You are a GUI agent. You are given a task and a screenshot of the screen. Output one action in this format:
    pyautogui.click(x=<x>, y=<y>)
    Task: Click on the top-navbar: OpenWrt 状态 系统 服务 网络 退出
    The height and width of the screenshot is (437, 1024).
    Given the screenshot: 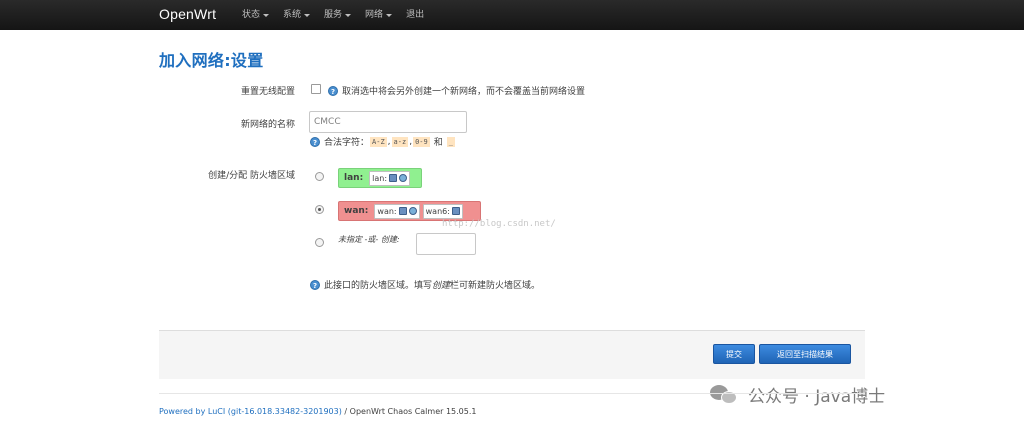 What is the action you would take?
    pyautogui.click(x=512, y=15)
    